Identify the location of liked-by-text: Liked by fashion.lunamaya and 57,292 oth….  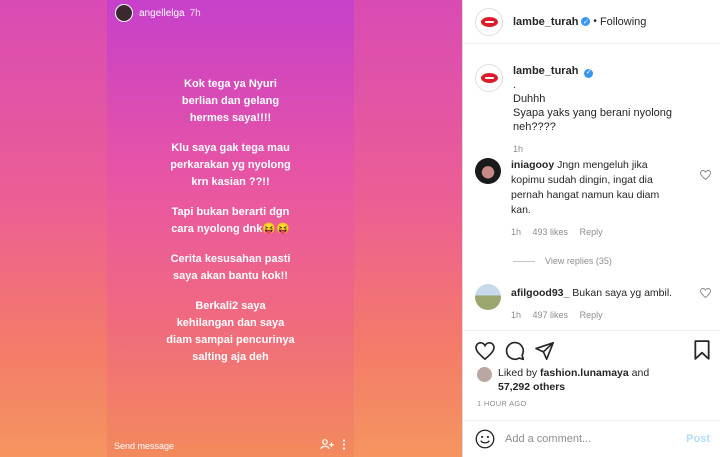
(573, 380).